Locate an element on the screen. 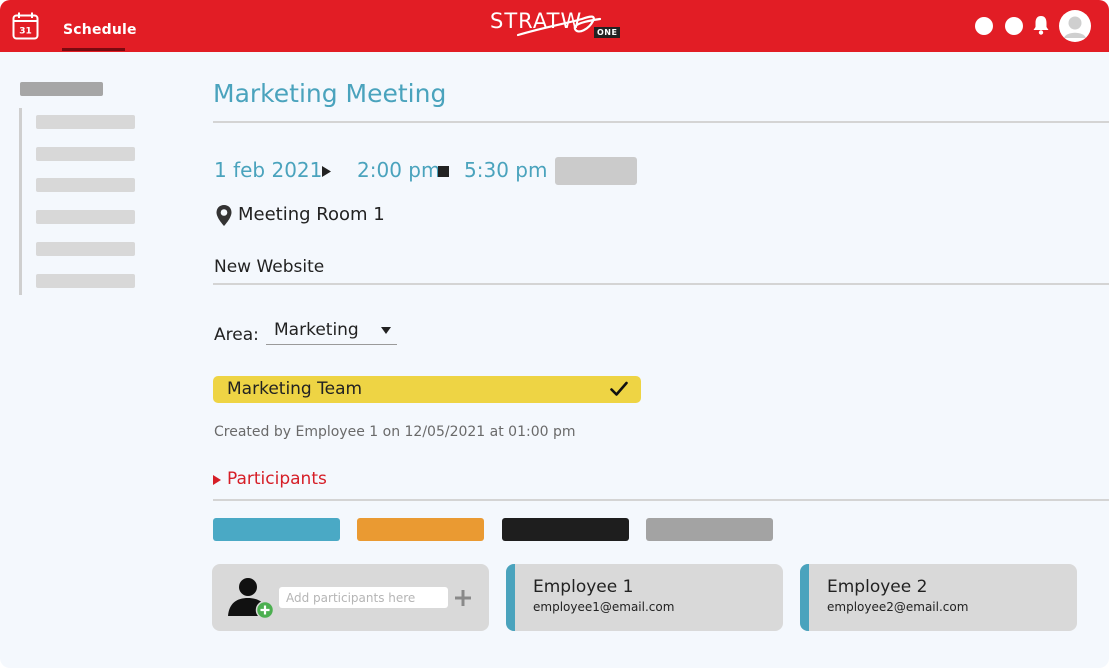  logo-badge: ONE is located at coordinates (607, 32).